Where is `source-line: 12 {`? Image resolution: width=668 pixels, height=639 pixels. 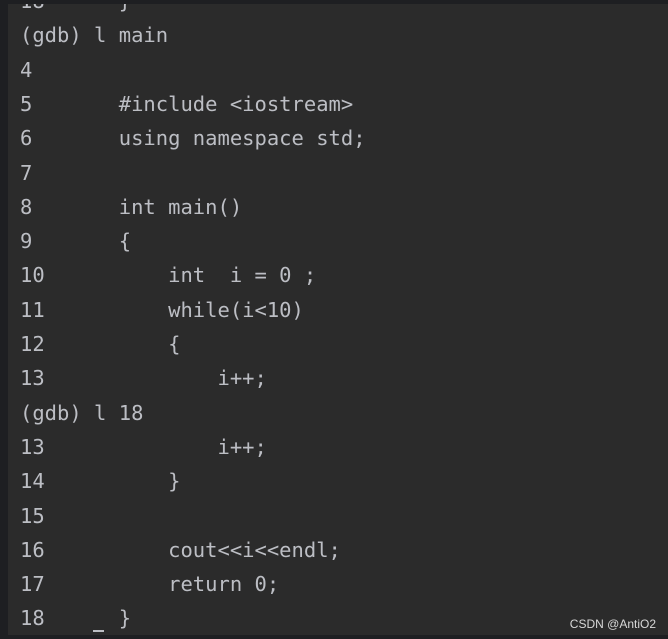
source-line: 12 { is located at coordinates (100, 344).